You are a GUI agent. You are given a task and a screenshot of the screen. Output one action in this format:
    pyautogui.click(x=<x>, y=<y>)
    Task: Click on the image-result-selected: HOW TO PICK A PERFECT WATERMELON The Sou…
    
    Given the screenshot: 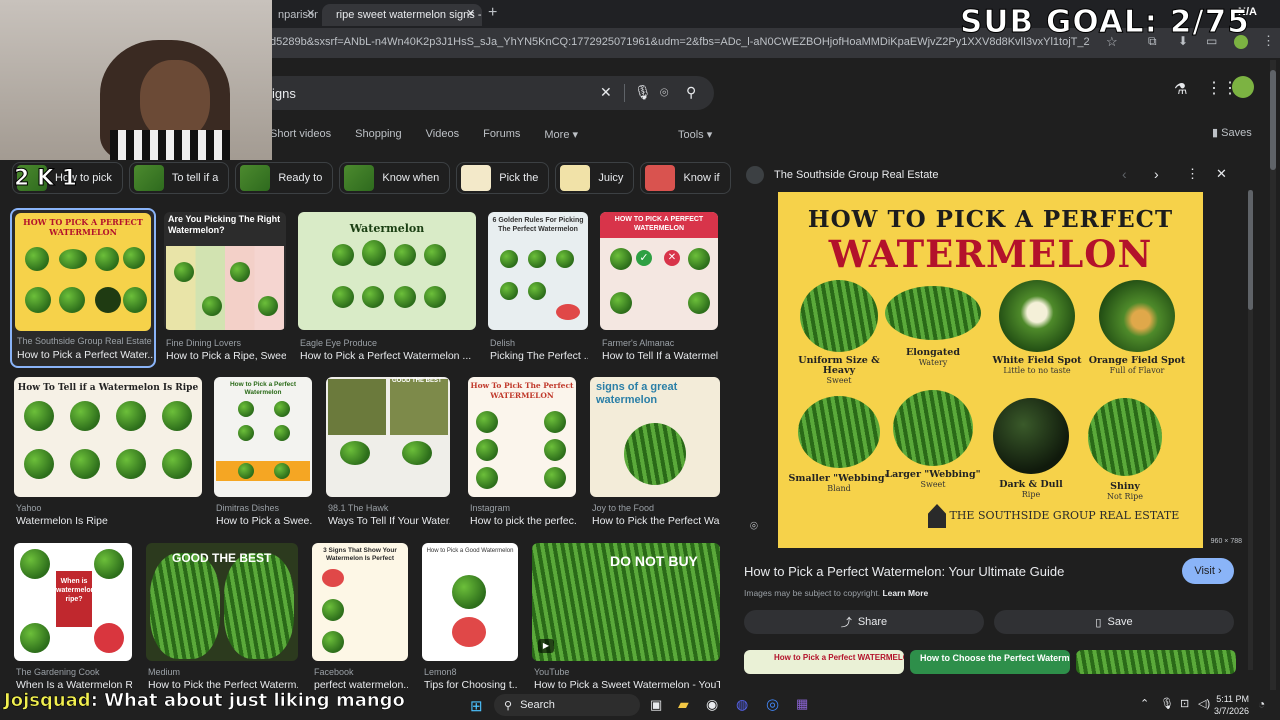 What is the action you would take?
    pyautogui.click(x=83, y=288)
    